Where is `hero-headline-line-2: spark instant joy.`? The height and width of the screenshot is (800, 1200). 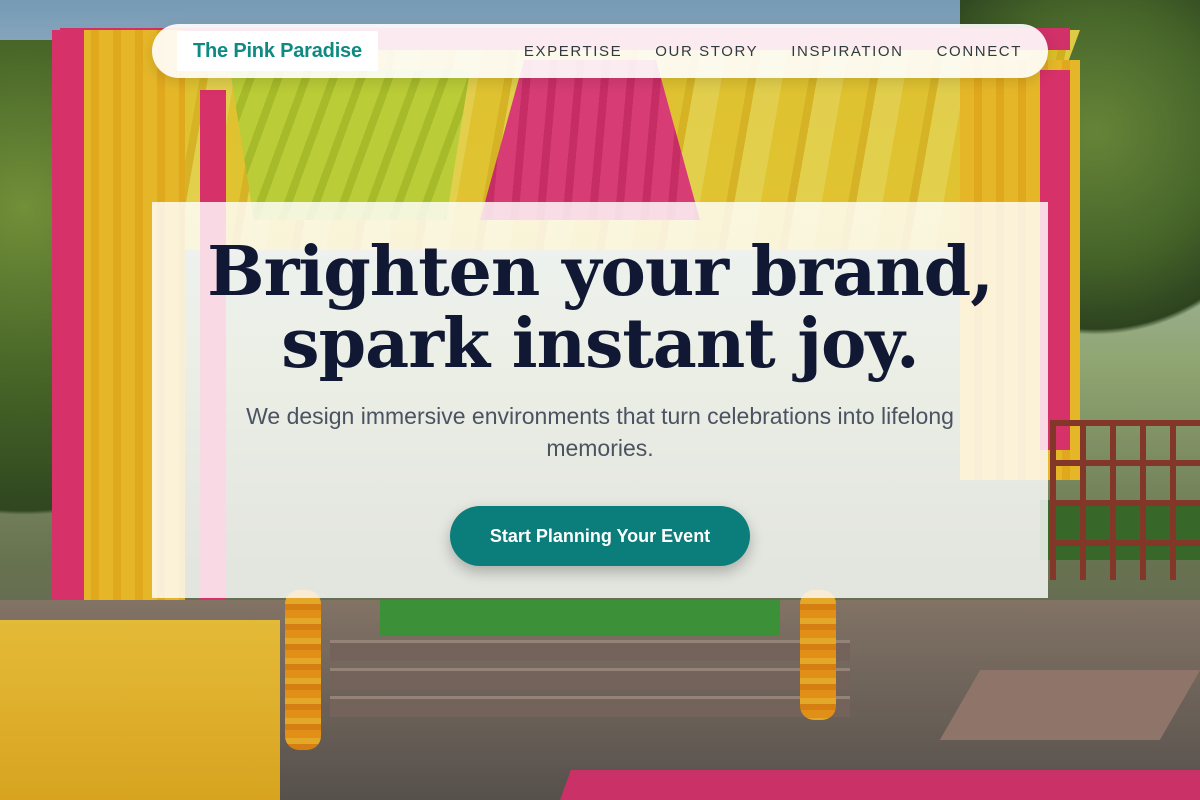
hero-headline-line-2: spark instant joy. is located at coordinates (600, 344).